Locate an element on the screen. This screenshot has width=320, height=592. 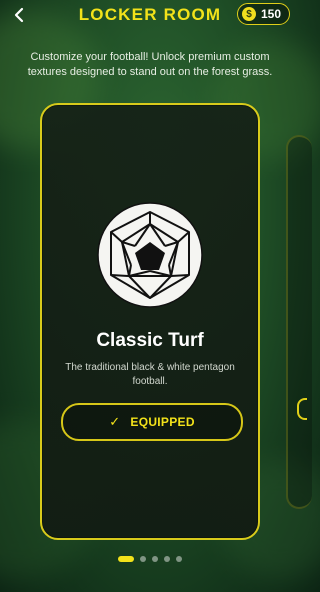
equipped-button: ✓ EQUIPPED is located at coordinates (152, 422).